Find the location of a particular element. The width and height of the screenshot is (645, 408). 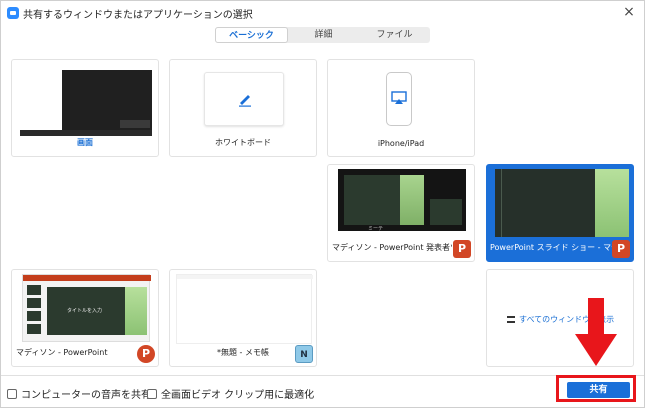

tile-notepad: *無題 - メモ帳 N is located at coordinates (243, 318).